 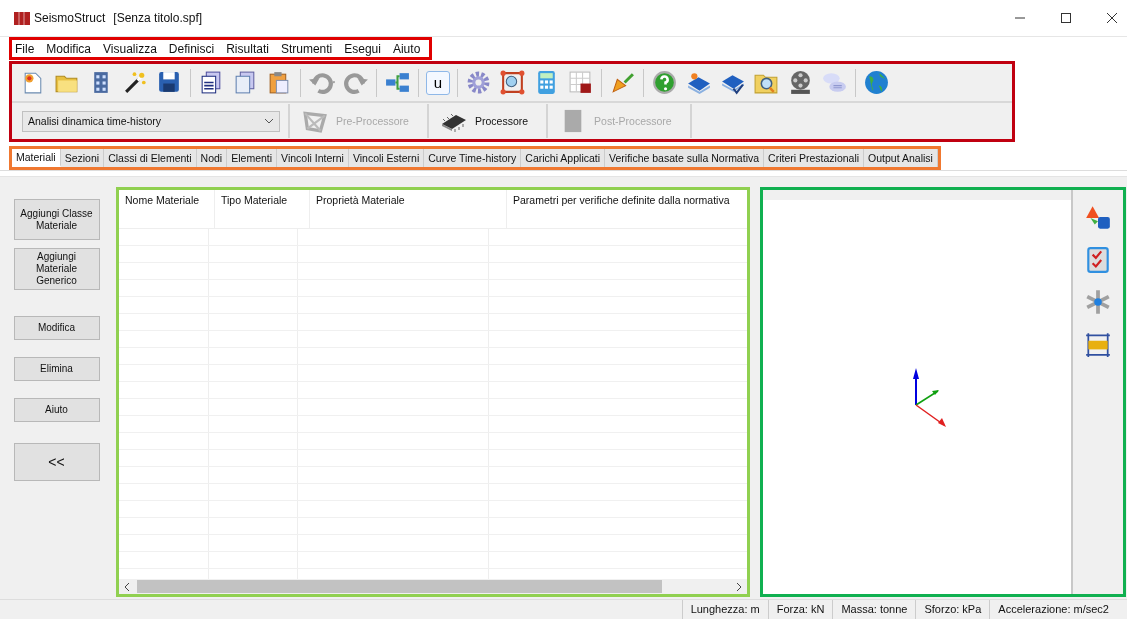 I want to click on joint-icon, so click(x=1098, y=302).